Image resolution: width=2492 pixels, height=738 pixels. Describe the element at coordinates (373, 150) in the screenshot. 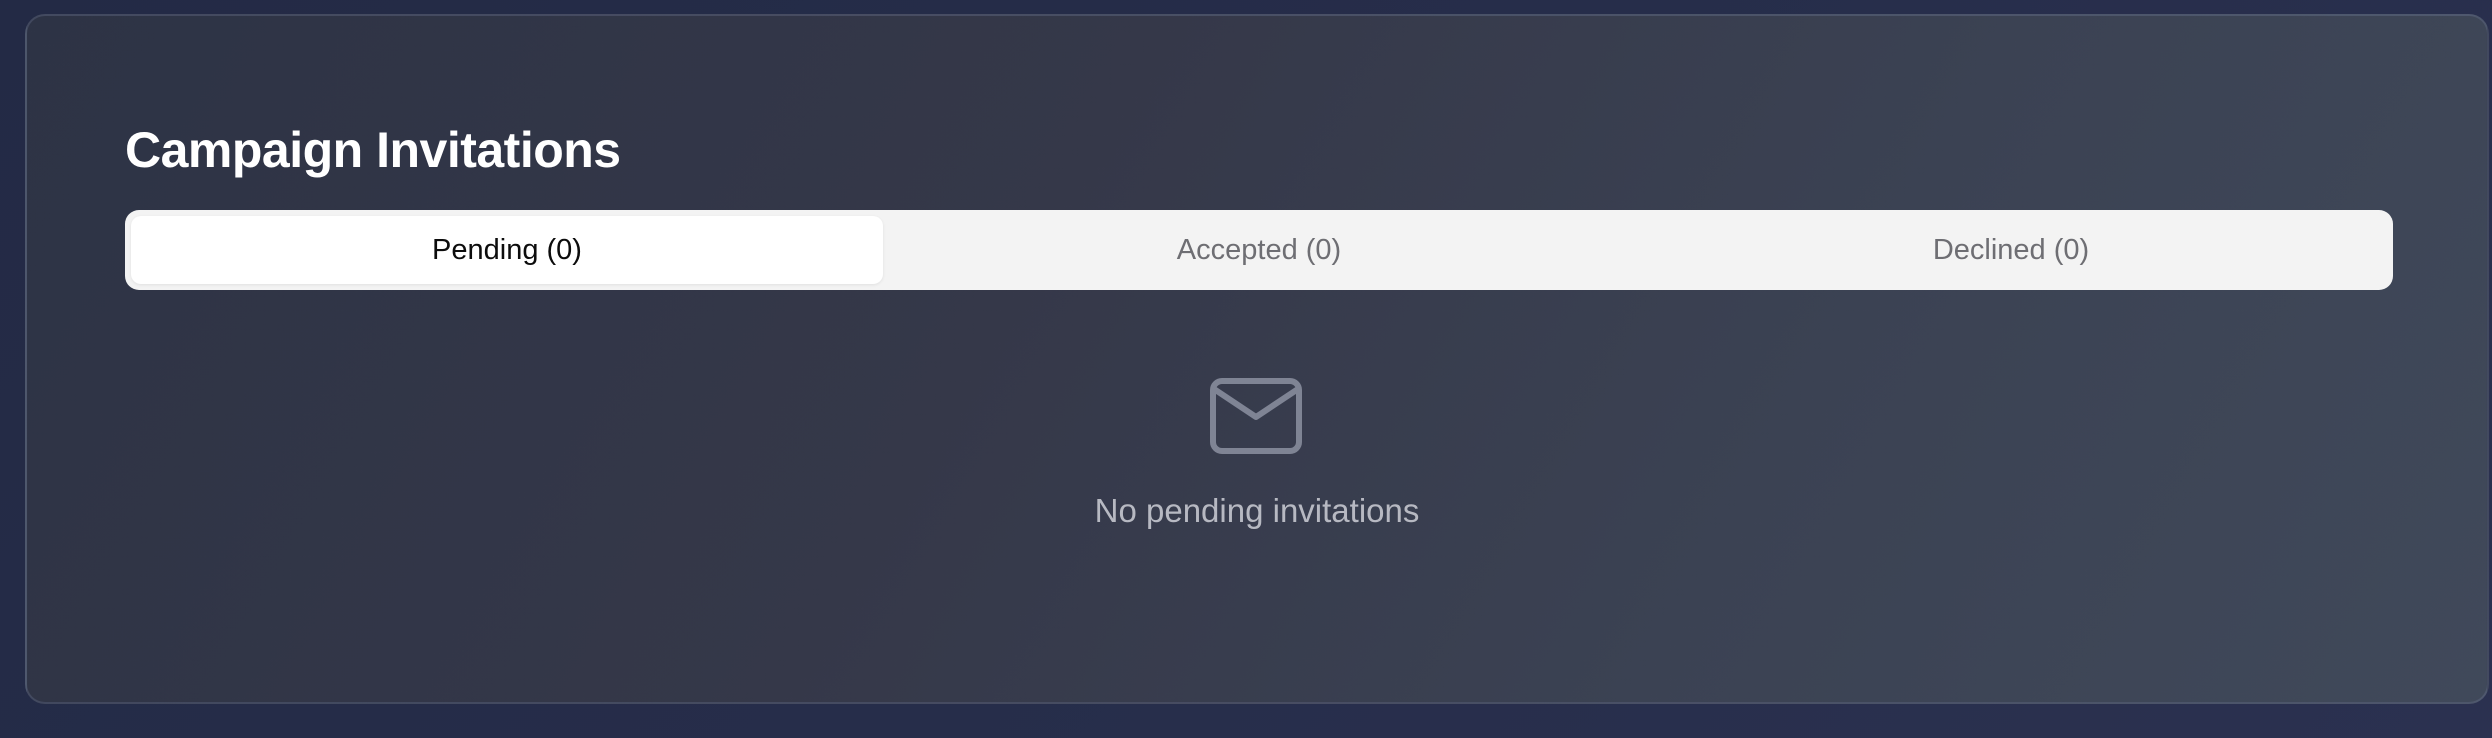

I see `card-title: Campaign Invitations` at that location.